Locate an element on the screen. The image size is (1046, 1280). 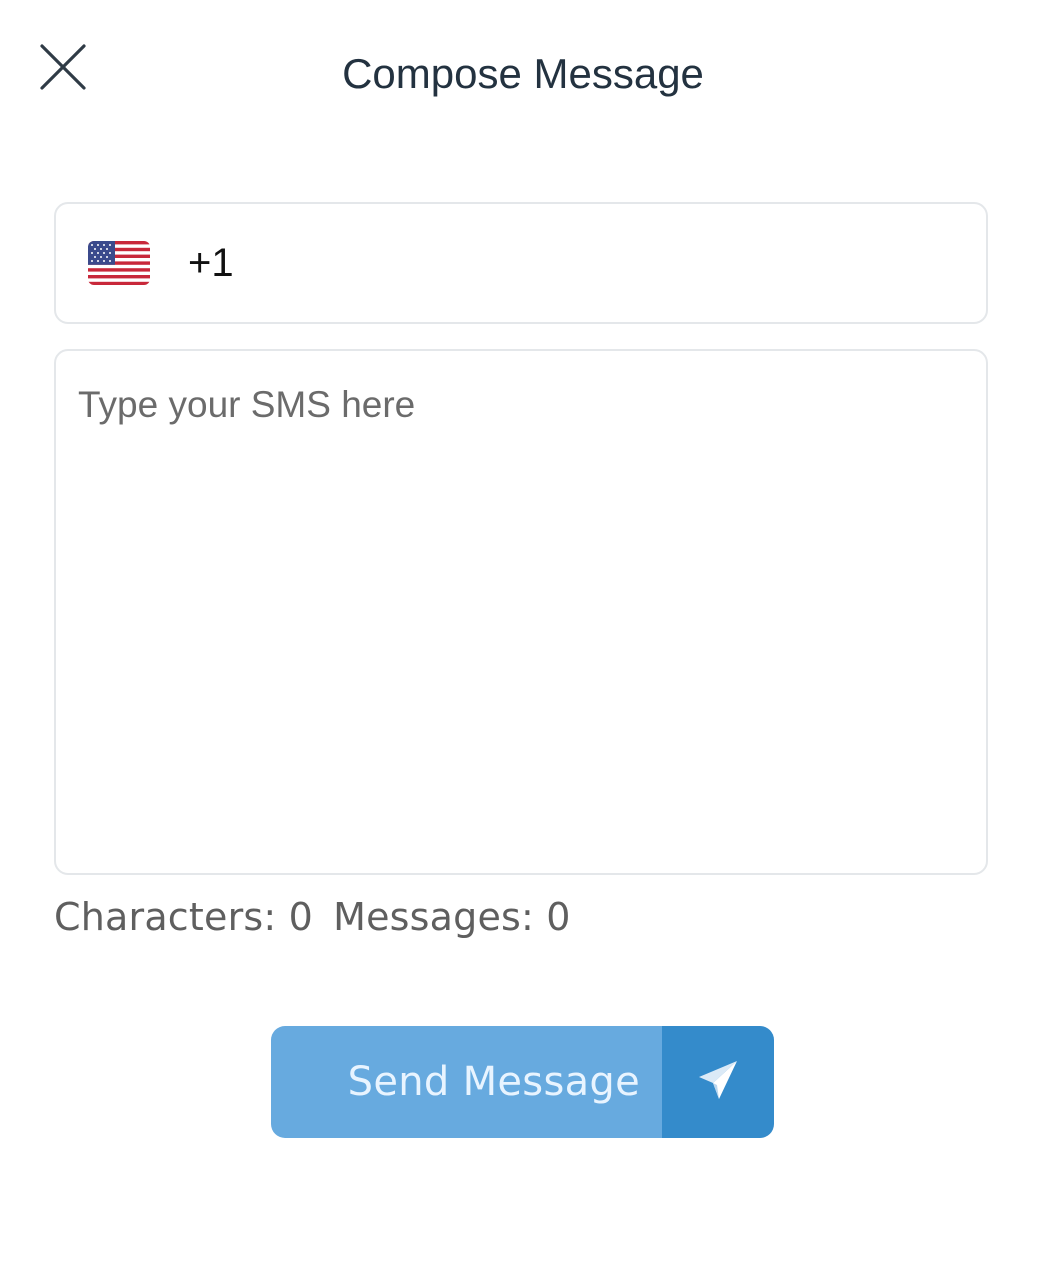
message-counter: Characters: 0 Messages: 0 is located at coordinates (312, 917).